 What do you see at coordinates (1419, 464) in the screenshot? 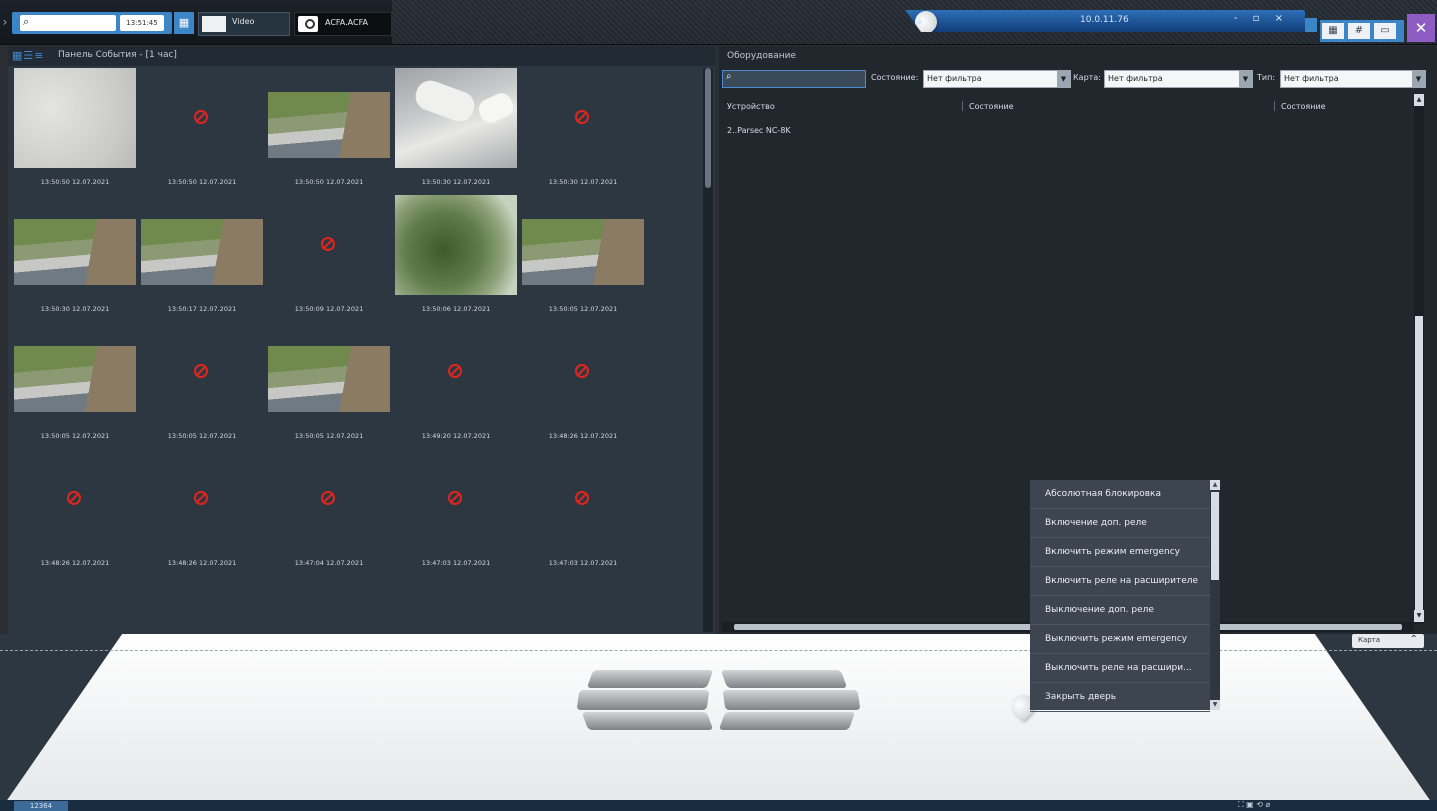
I see `equipment-scrollbar-thumb` at bounding box center [1419, 464].